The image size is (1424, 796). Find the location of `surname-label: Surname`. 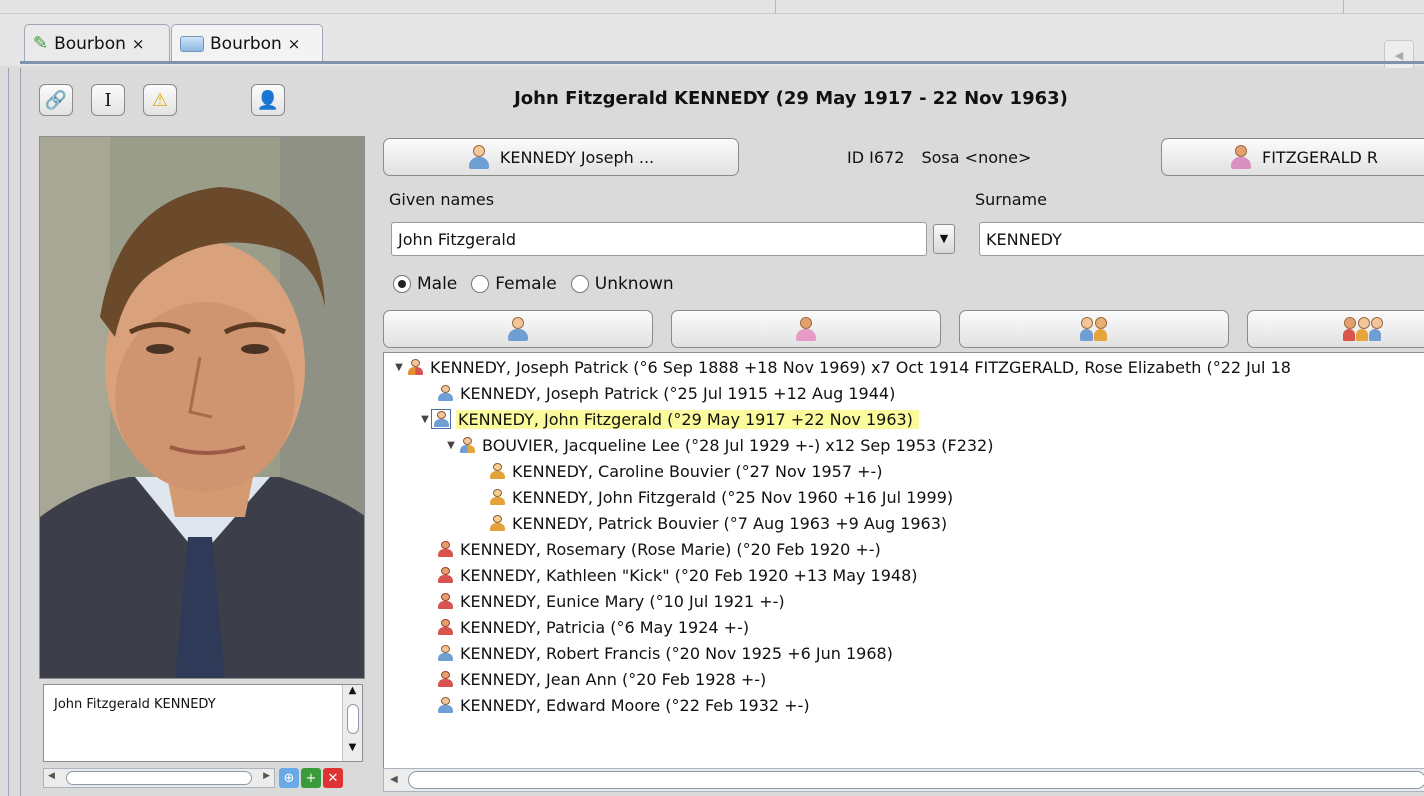

surname-label: Surname is located at coordinates (1011, 199).